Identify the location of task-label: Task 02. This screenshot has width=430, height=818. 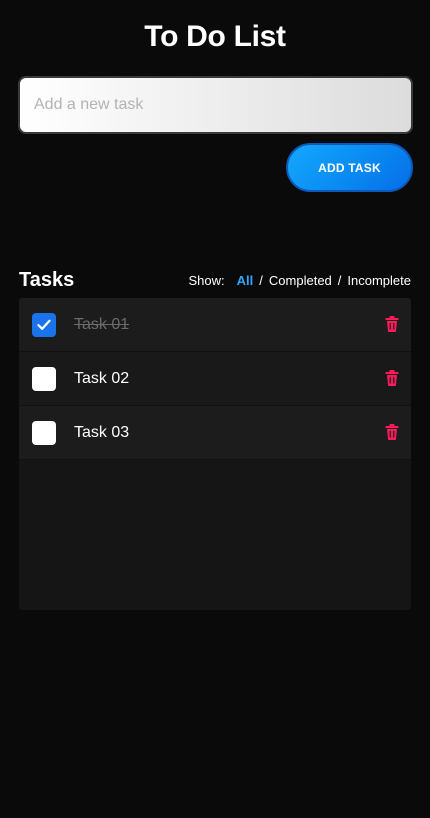
(102, 378).